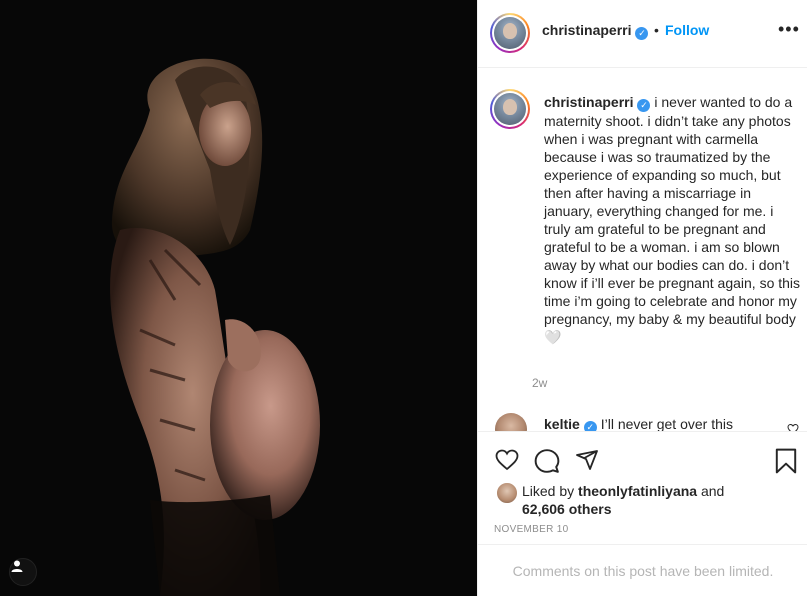  I want to click on commenter-avatar, so click(511, 422).